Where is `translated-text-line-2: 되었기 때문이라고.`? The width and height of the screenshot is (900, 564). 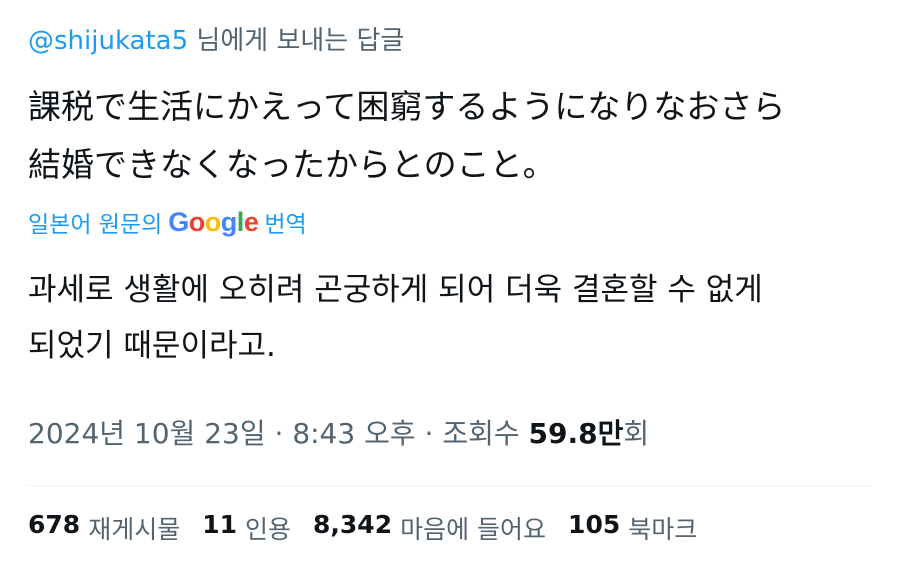
translated-text-line-2: 되었기 때문이라고. is located at coordinates (152, 346).